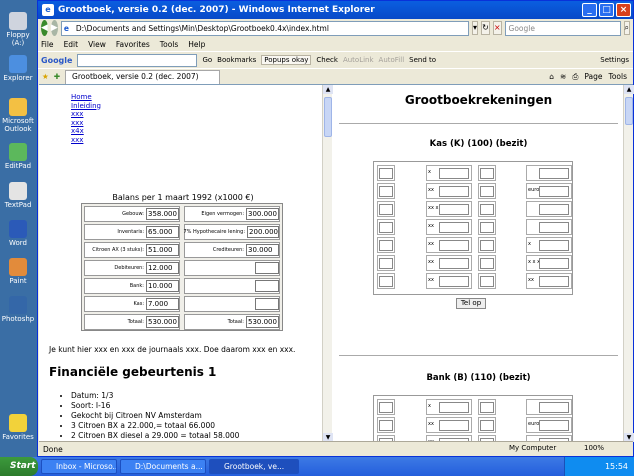 The height and width of the screenshot is (476, 634). What do you see at coordinates (616, 60) in the screenshot?
I see `settings-button: Settings` at bounding box center [616, 60].